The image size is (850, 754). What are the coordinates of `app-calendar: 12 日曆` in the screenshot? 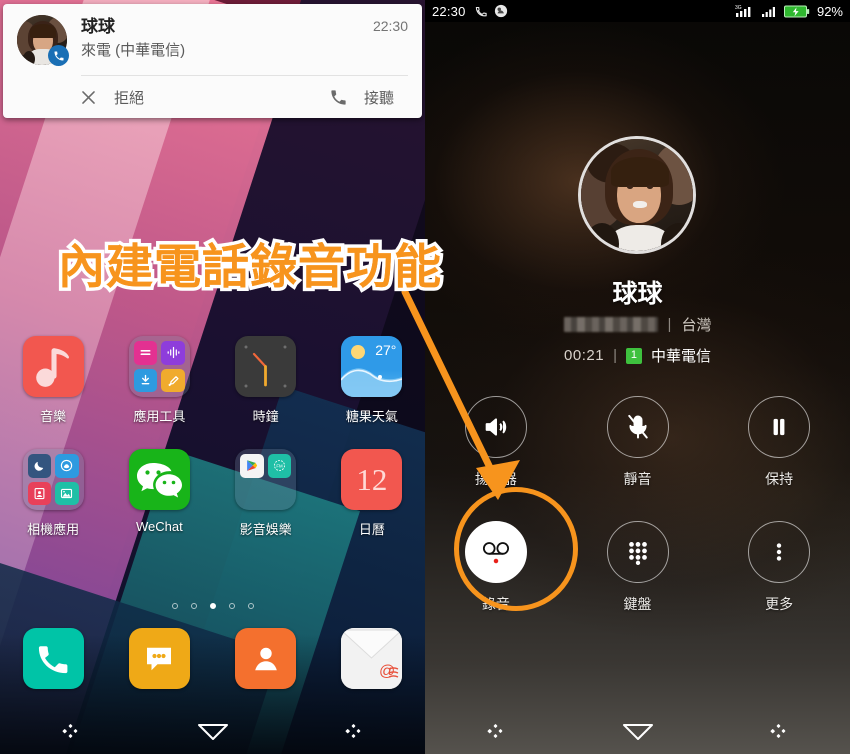 It's located at (372, 493).